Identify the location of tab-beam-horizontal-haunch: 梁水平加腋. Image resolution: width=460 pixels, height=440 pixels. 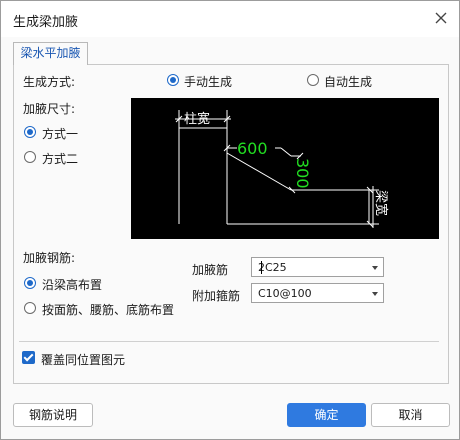
(50, 53).